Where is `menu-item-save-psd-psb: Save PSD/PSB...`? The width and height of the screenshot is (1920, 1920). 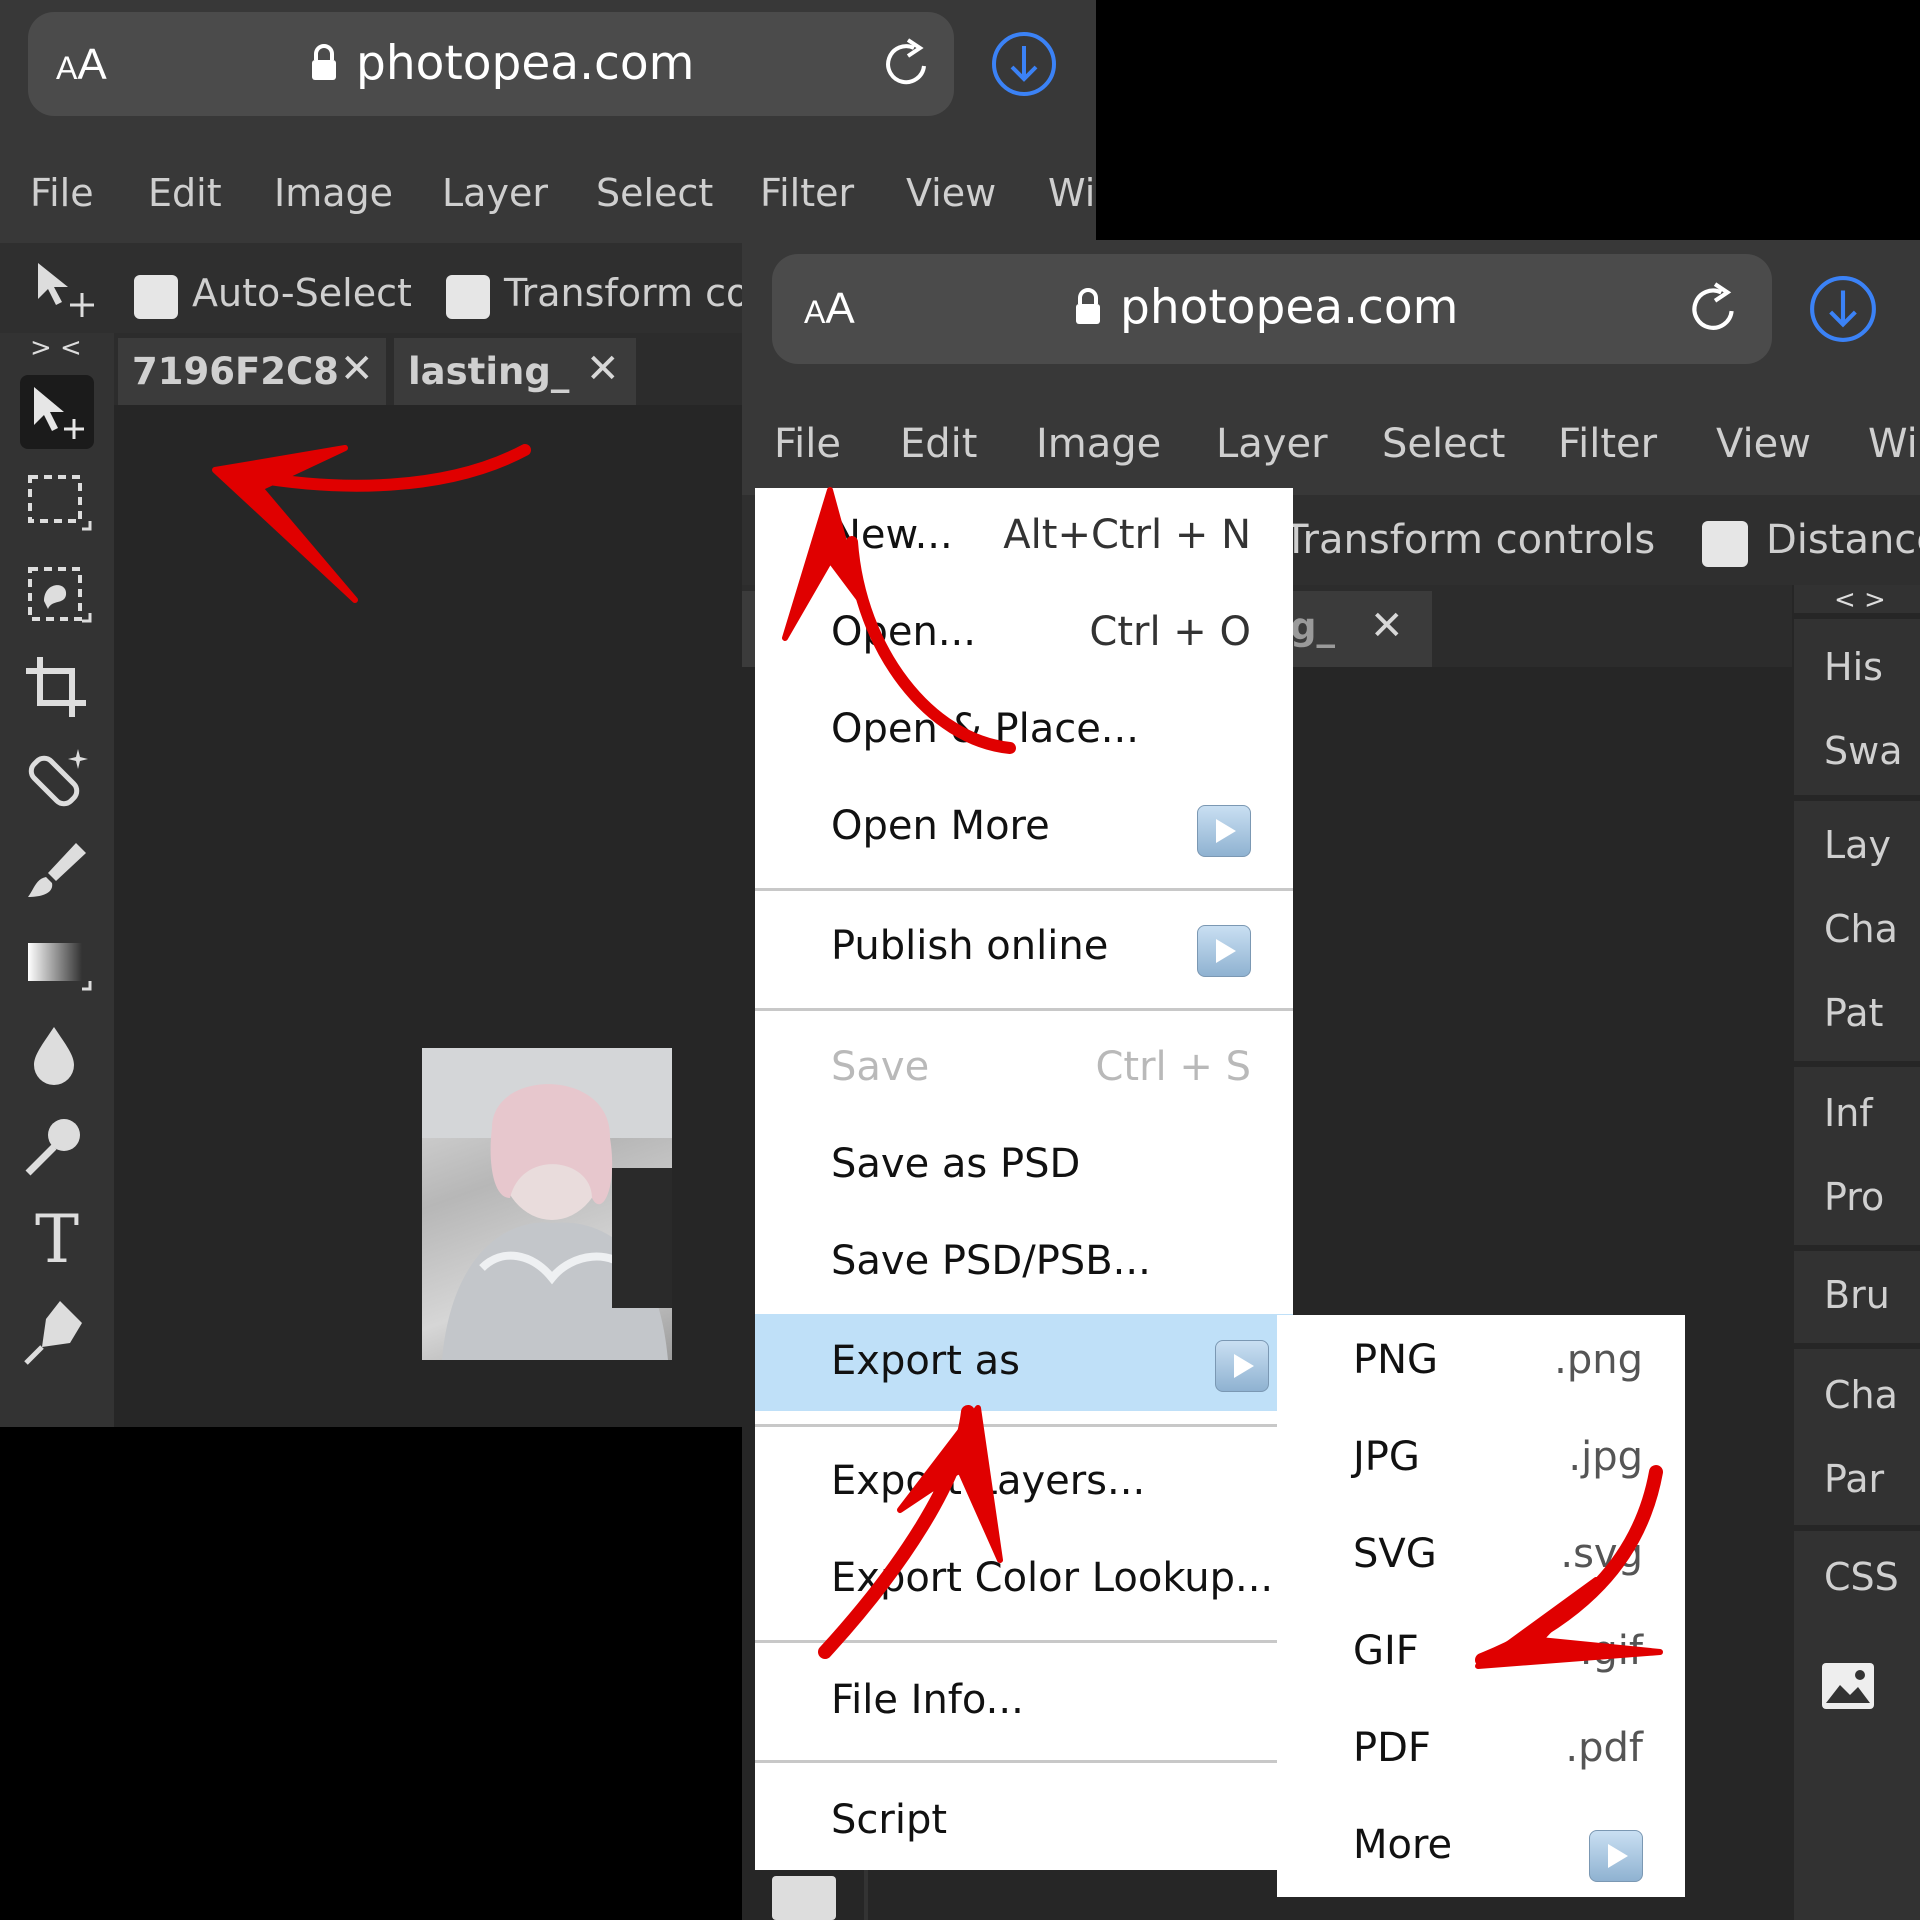
menu-item-save-psd-psb: Save PSD/PSB... is located at coordinates (1024, 1262).